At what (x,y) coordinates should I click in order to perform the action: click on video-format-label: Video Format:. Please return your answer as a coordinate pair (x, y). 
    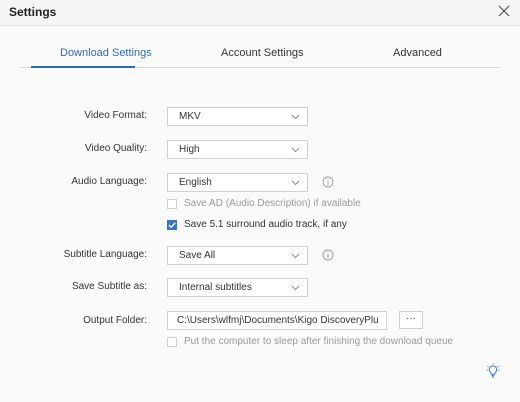
    Looking at the image, I should click on (115, 115).